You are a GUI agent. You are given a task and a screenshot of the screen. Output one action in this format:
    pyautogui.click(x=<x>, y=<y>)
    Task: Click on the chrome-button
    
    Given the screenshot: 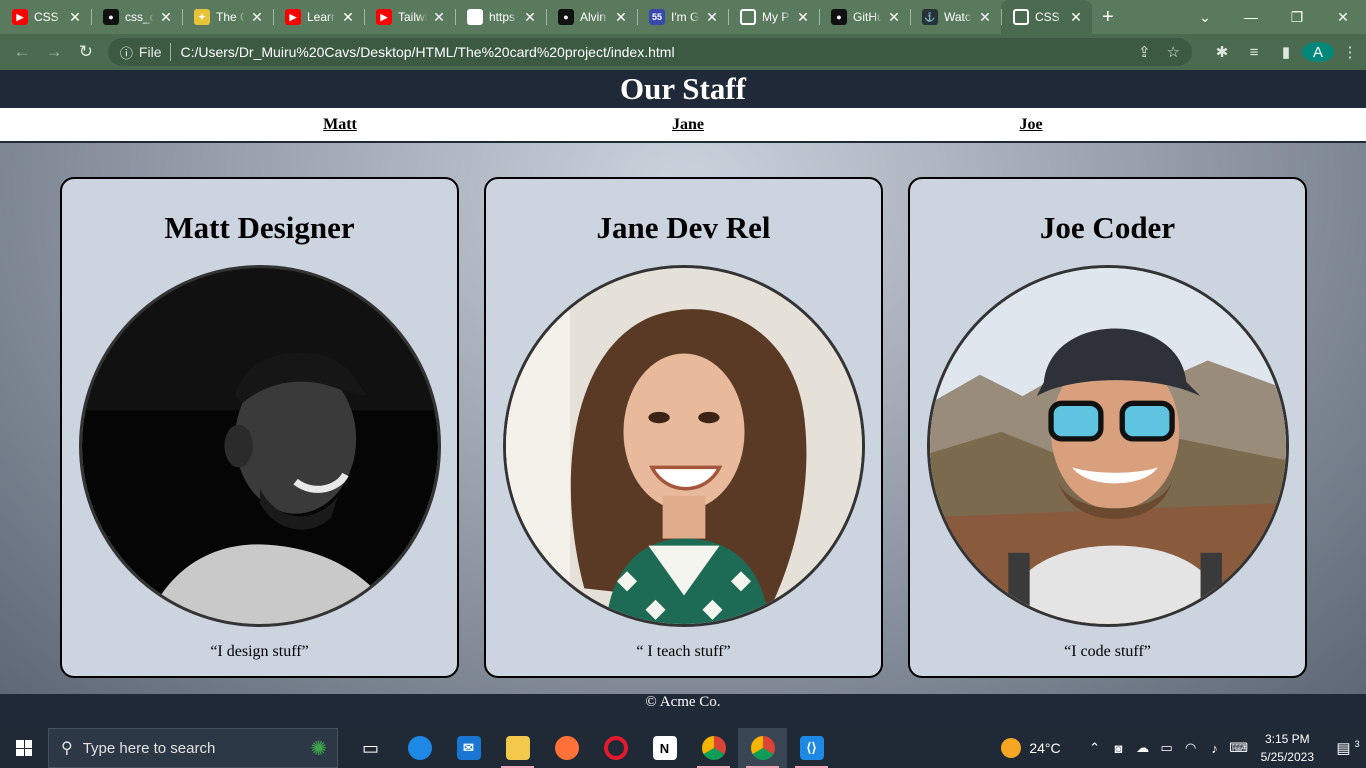 What is the action you would take?
    pyautogui.click(x=713, y=748)
    